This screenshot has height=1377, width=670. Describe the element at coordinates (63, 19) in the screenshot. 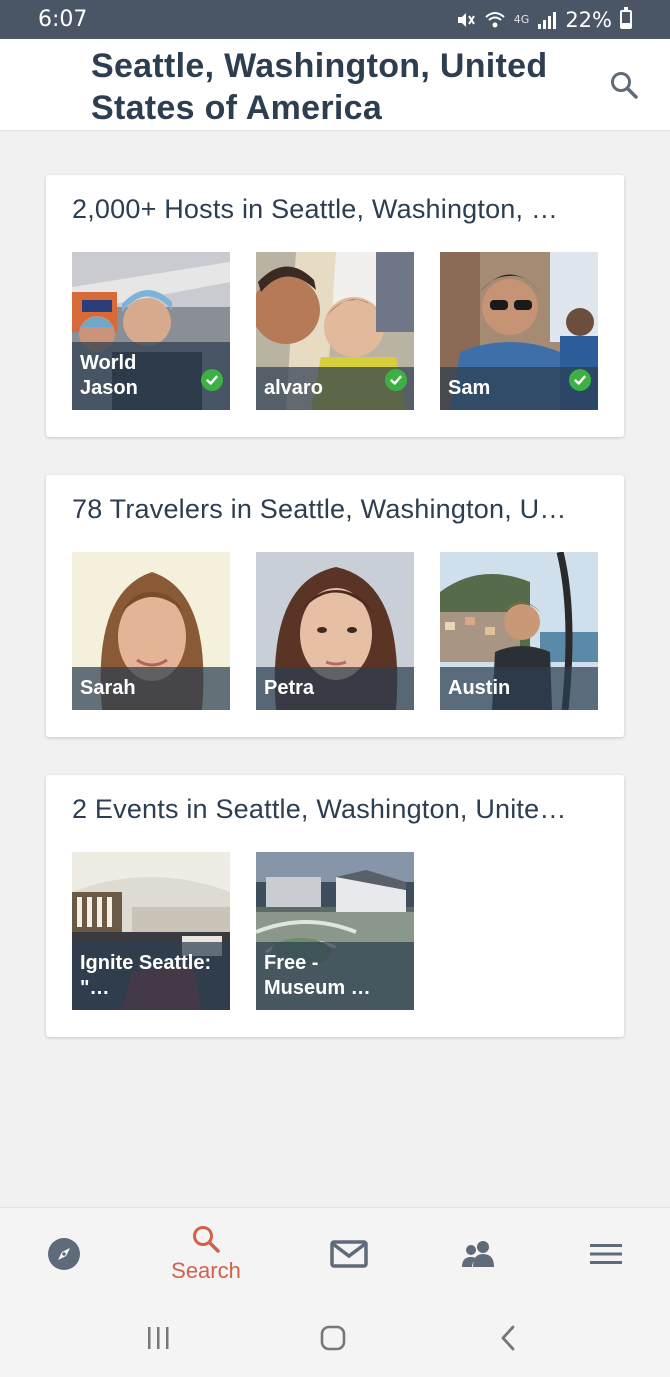

I see `status-time: 6:07` at that location.